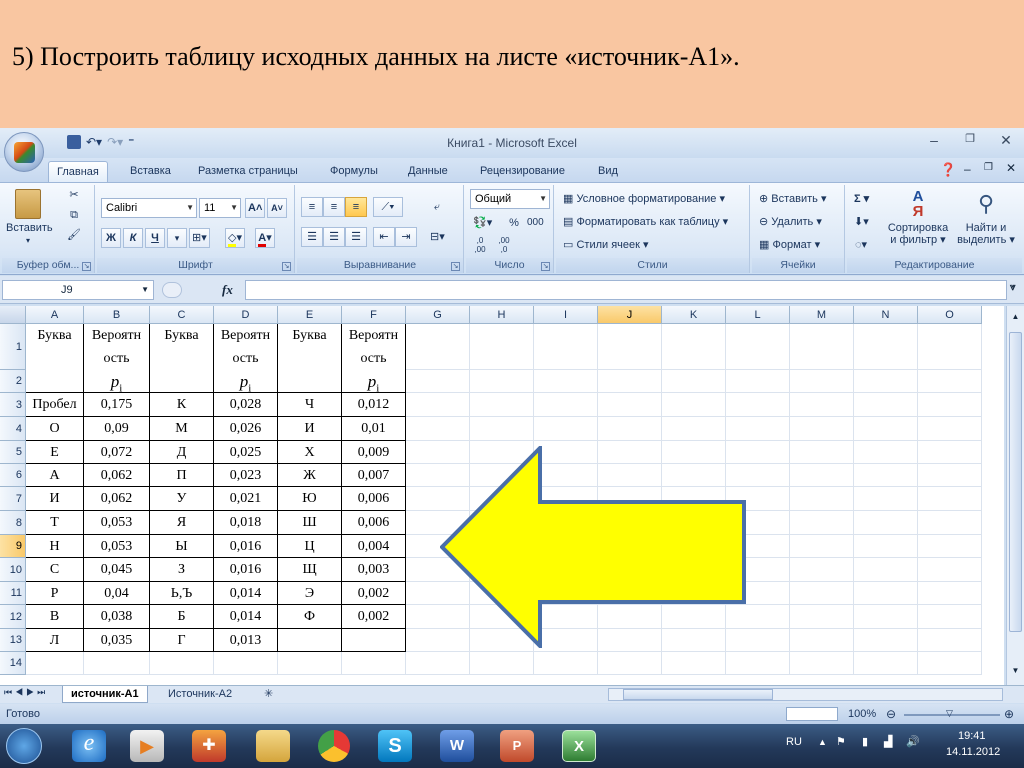  I want to click on row-header-11: 11, so click(13, 593).